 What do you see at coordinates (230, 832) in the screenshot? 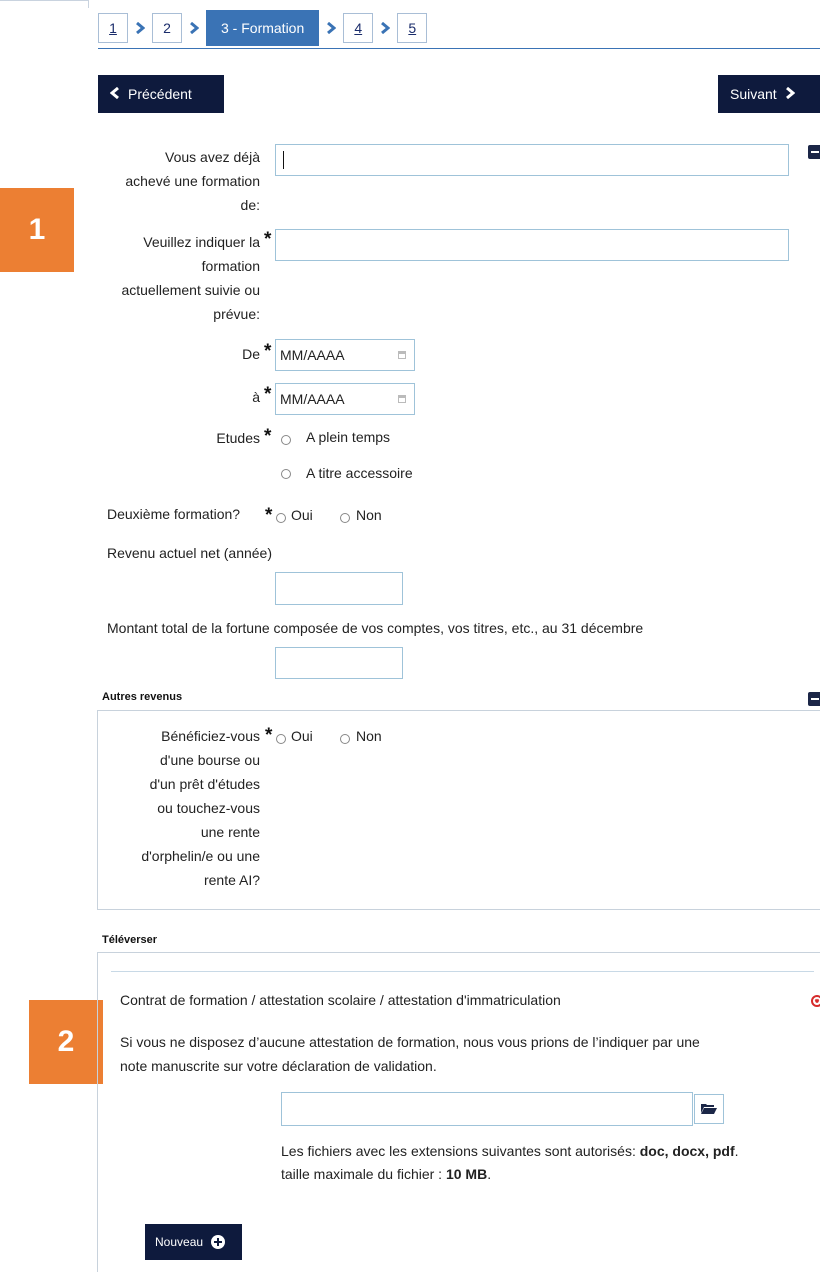
I see `label-line: une rente` at bounding box center [230, 832].